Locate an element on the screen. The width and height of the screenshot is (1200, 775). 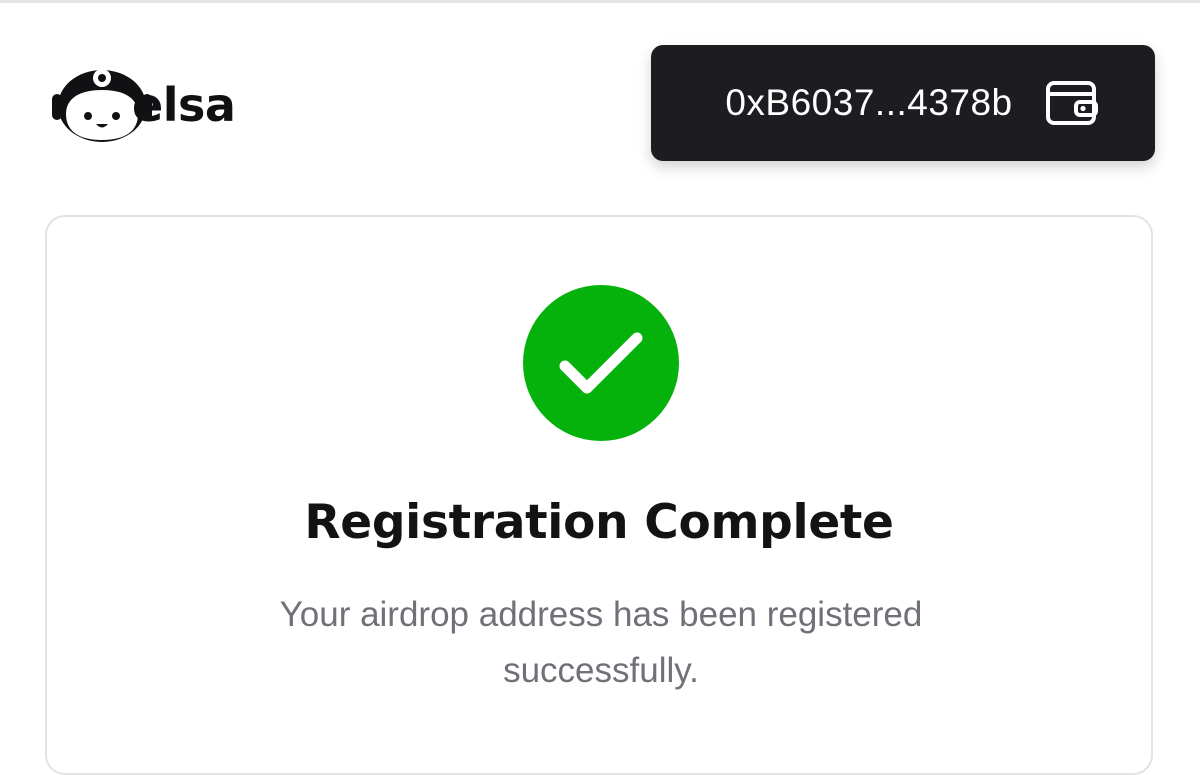
brand-logo: elsa is located at coordinates (143, 105).